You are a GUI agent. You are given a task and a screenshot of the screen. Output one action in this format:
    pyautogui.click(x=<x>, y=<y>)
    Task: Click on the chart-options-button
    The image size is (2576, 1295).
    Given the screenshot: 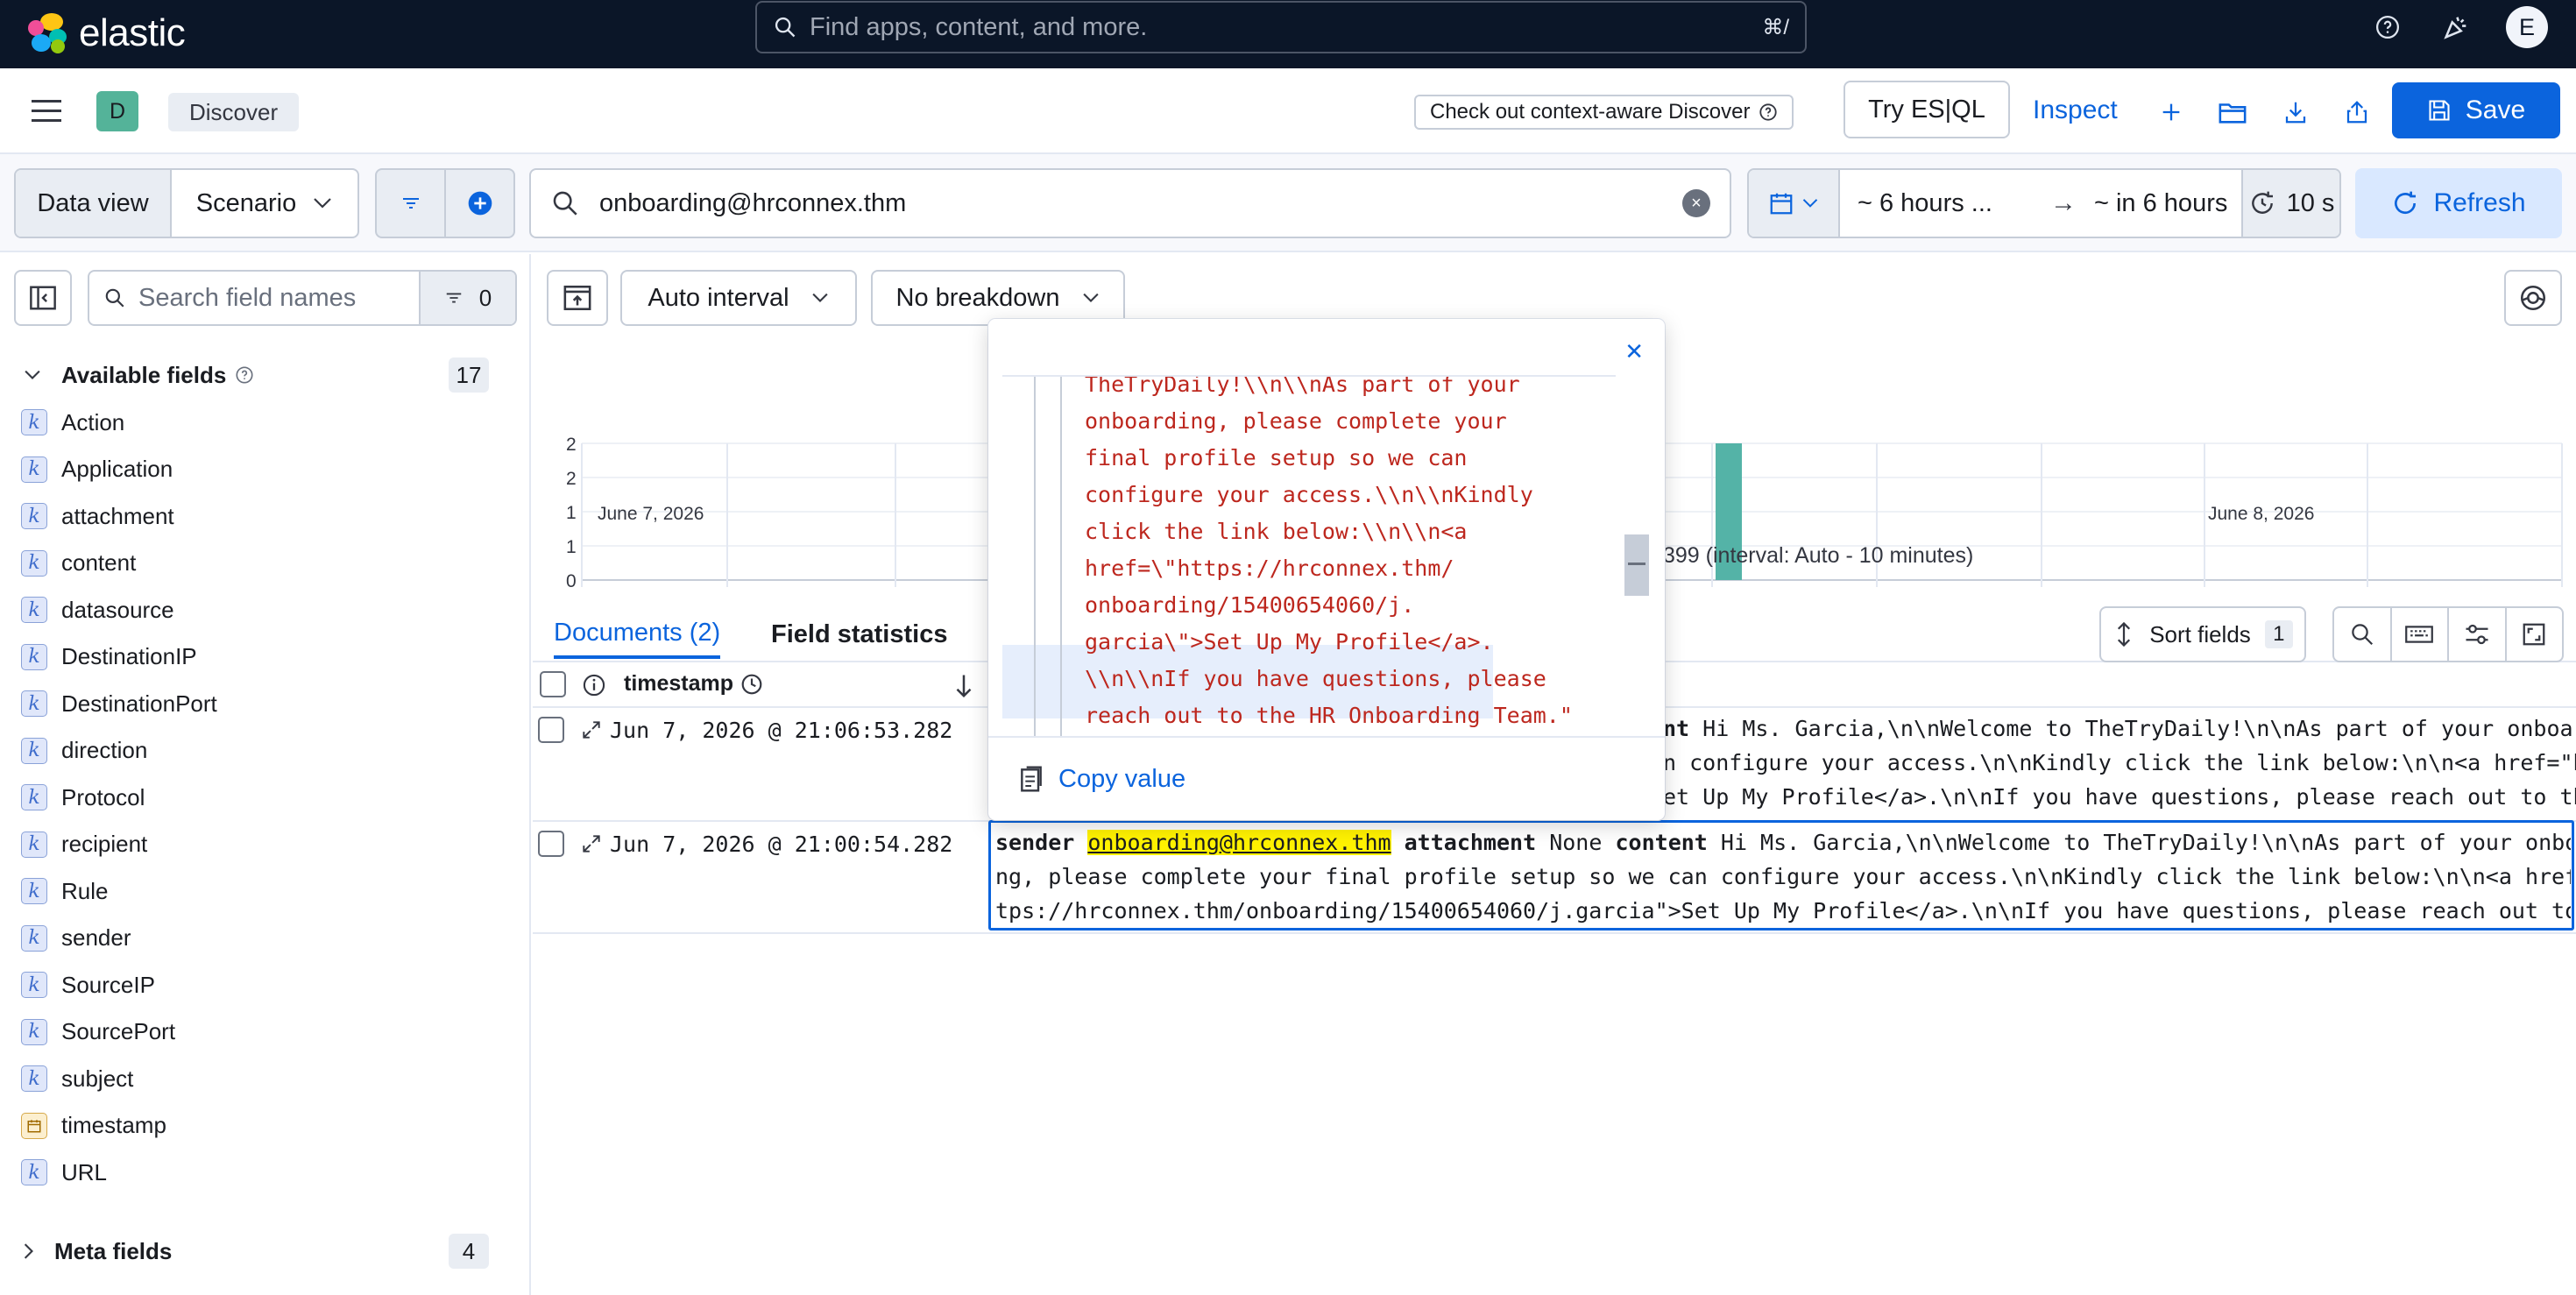 What is the action you would take?
    pyautogui.click(x=2533, y=298)
    